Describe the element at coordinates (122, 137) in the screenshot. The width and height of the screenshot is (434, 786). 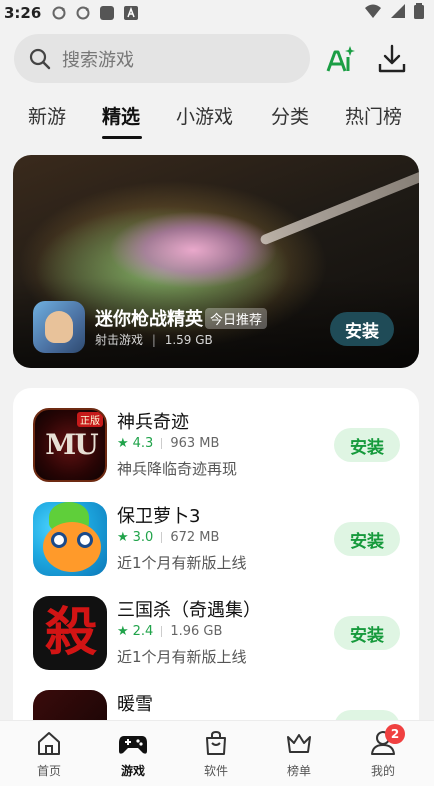
I see `active-tab-indicator` at that location.